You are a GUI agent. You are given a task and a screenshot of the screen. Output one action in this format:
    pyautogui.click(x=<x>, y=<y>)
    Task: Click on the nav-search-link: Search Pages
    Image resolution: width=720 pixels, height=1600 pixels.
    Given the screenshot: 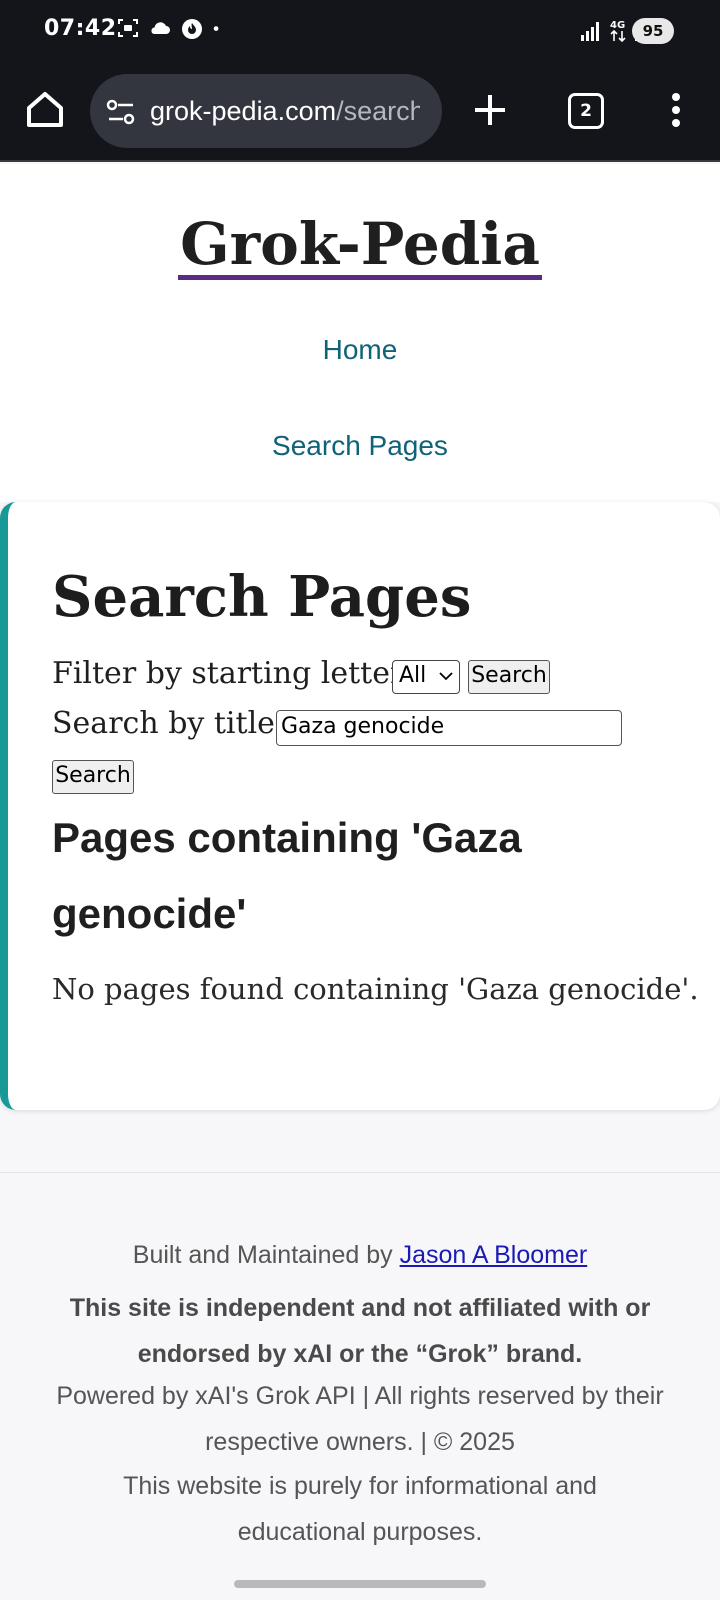 What is the action you would take?
    pyautogui.click(x=360, y=446)
    